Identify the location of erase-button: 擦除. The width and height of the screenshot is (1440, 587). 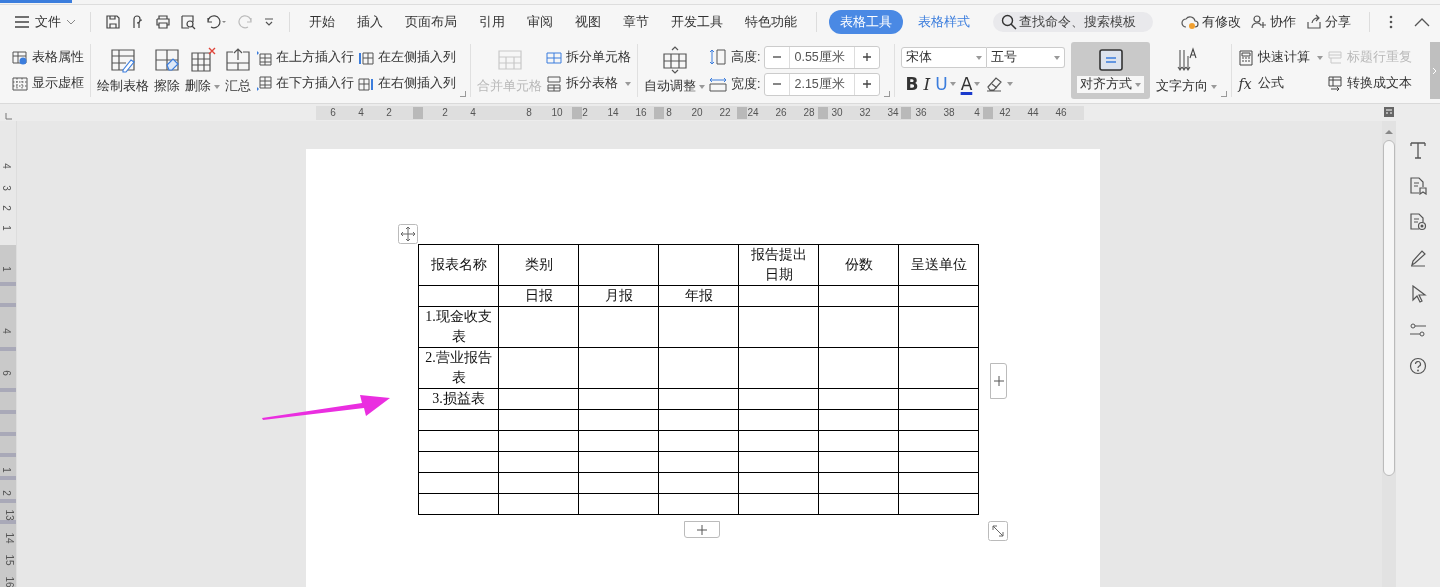
(167, 70).